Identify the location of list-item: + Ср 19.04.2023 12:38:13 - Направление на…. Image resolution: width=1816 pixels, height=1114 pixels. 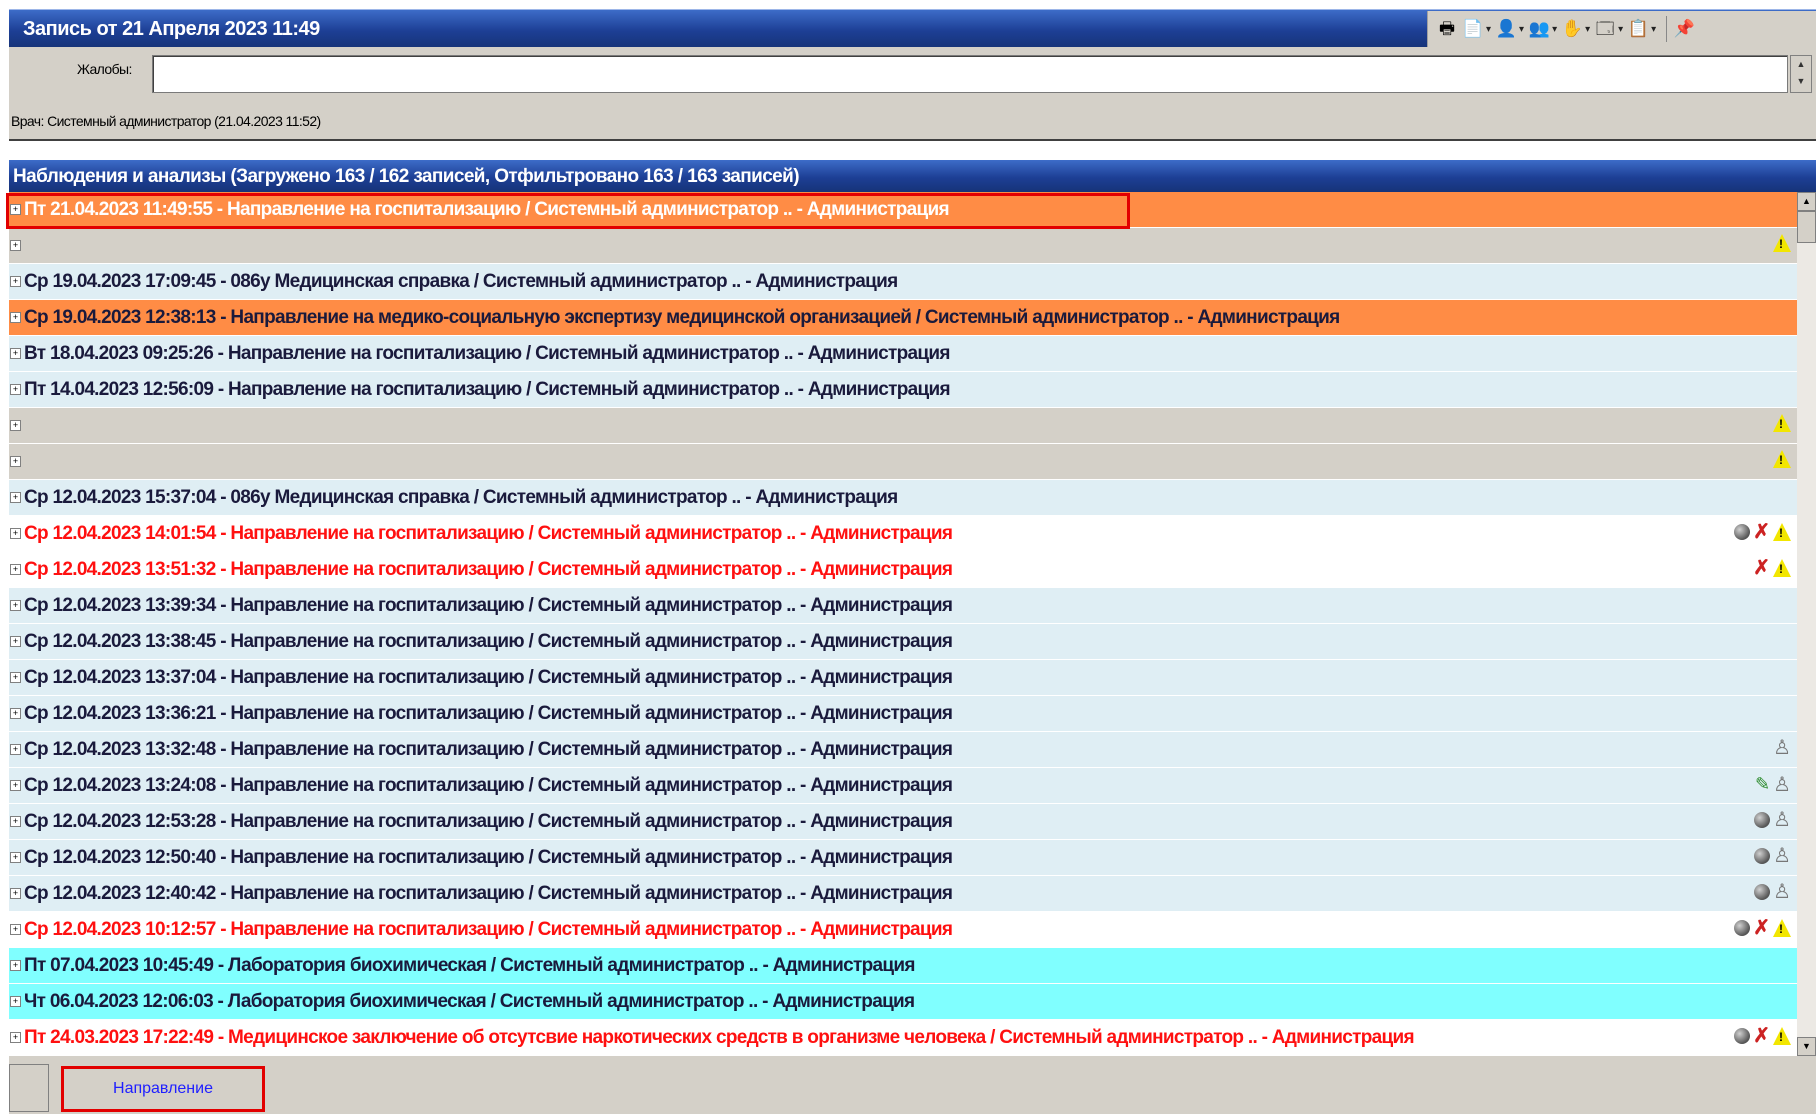
(903, 318).